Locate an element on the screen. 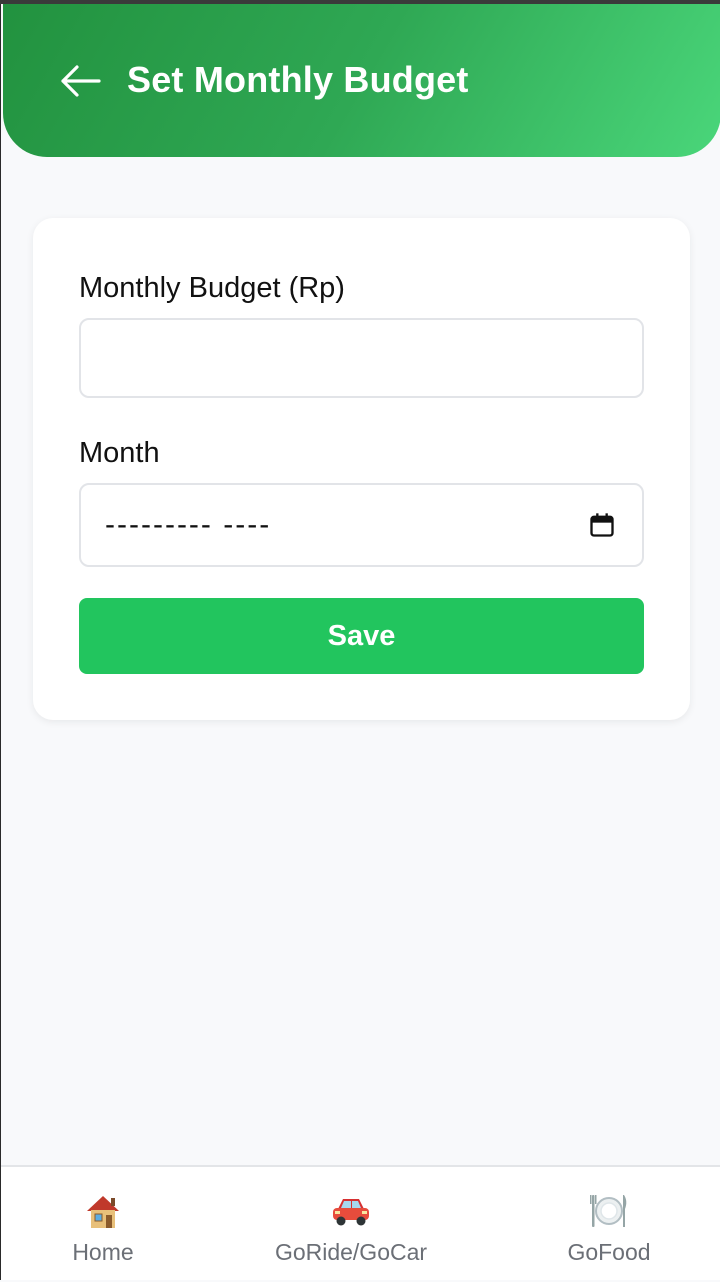 Image resolution: width=720 pixels, height=1282 pixels. nav-label-gofood: GoFood is located at coordinates (609, 1252).